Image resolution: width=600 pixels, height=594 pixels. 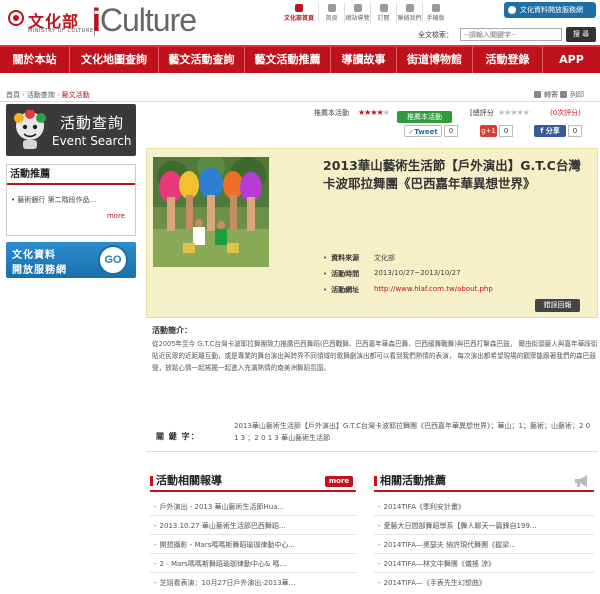 I want to click on open-data-subtitle: 開放服務網, so click(x=39, y=270).